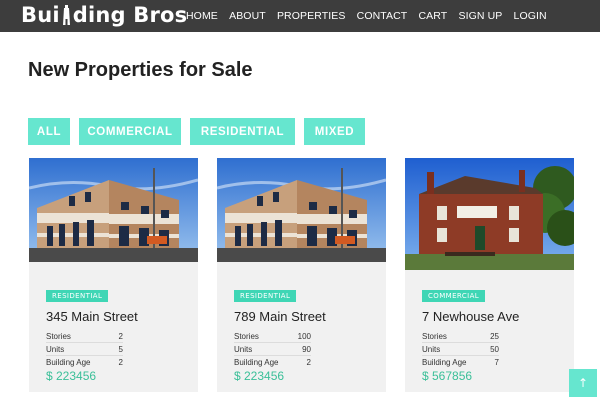 This screenshot has width=600, height=400. What do you see at coordinates (460, 336) in the screenshot?
I see `spec-row-stories: Stories 25` at bounding box center [460, 336].